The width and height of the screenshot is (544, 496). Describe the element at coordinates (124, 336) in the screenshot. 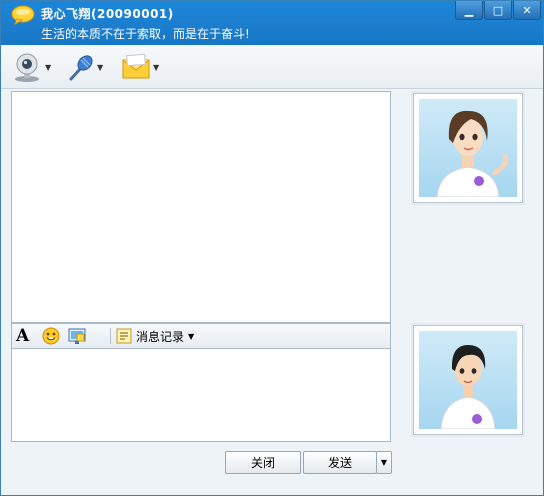

I see `history-icon` at that location.